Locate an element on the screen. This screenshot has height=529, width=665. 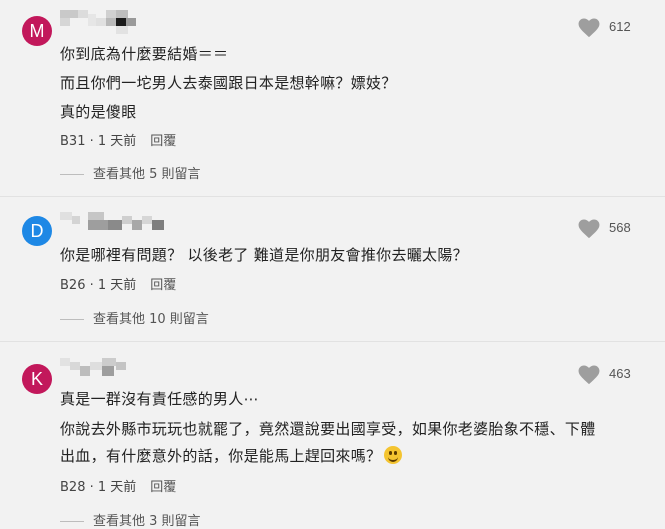
like-count: 463 is located at coordinates (620, 373).